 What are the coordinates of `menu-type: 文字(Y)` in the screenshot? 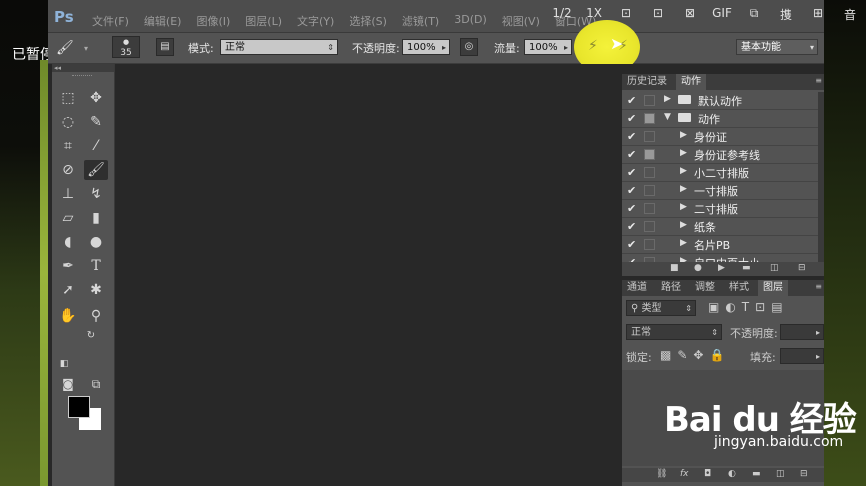 It's located at (315, 21).